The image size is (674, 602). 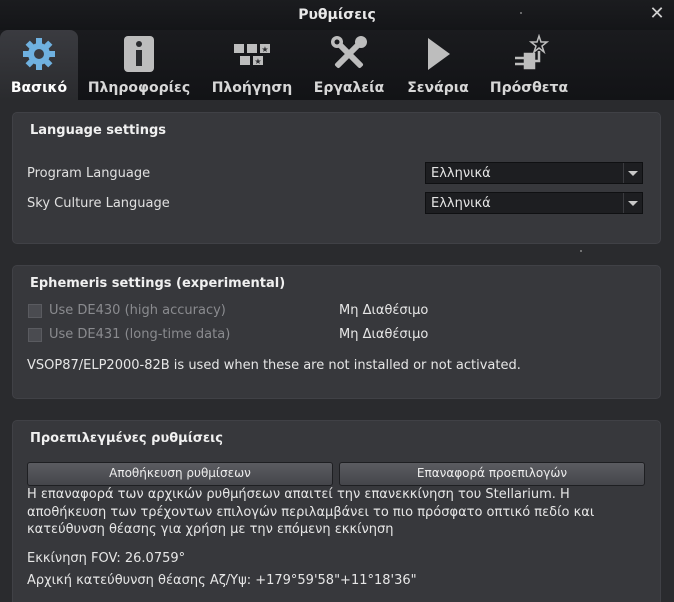 I want to click on language-title: Language settings, so click(x=98, y=130).